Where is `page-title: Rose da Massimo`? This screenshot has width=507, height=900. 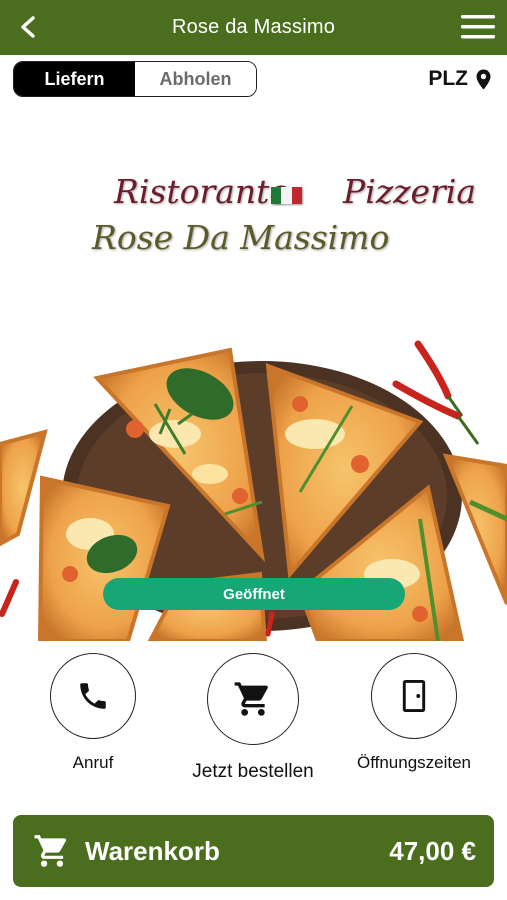 page-title: Rose da Massimo is located at coordinates (253, 27).